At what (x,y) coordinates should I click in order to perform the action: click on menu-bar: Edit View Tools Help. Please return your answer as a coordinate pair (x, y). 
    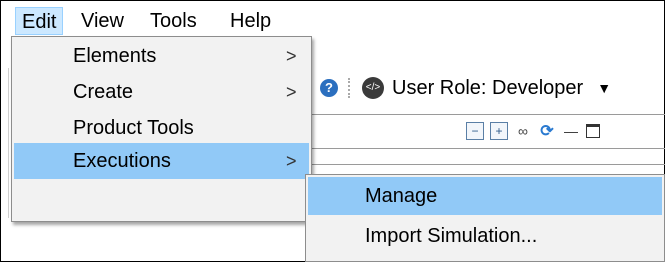
    Looking at the image, I should click on (332, 18).